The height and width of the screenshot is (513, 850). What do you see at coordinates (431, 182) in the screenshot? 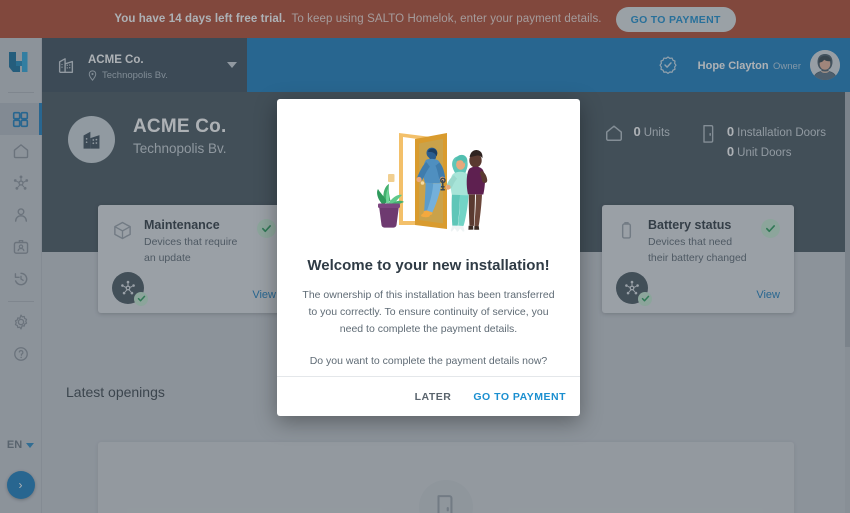
I see `handover-keys-illustration` at bounding box center [431, 182].